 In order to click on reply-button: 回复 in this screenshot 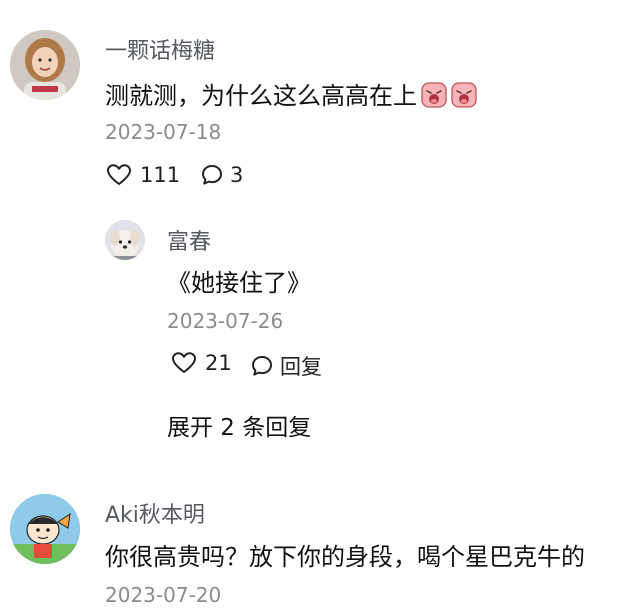, I will do `click(286, 366)`.